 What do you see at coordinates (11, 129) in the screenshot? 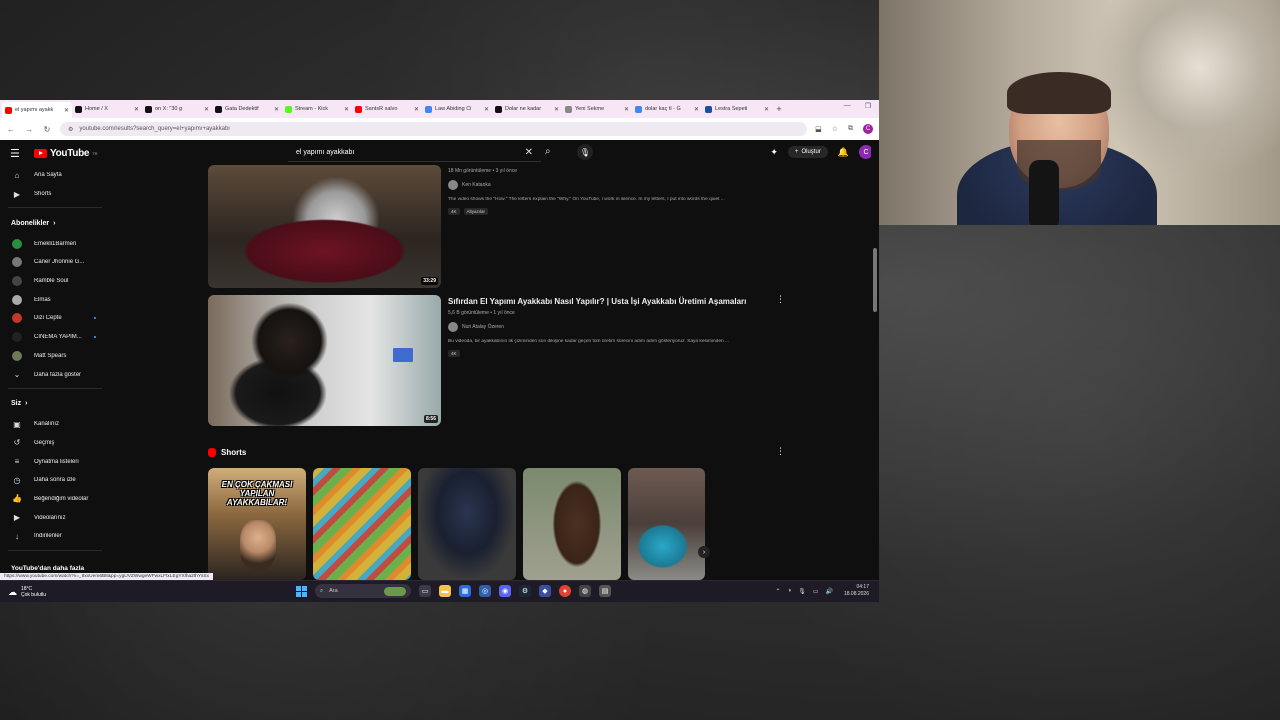
I see `back-icon: ←` at bounding box center [11, 129].